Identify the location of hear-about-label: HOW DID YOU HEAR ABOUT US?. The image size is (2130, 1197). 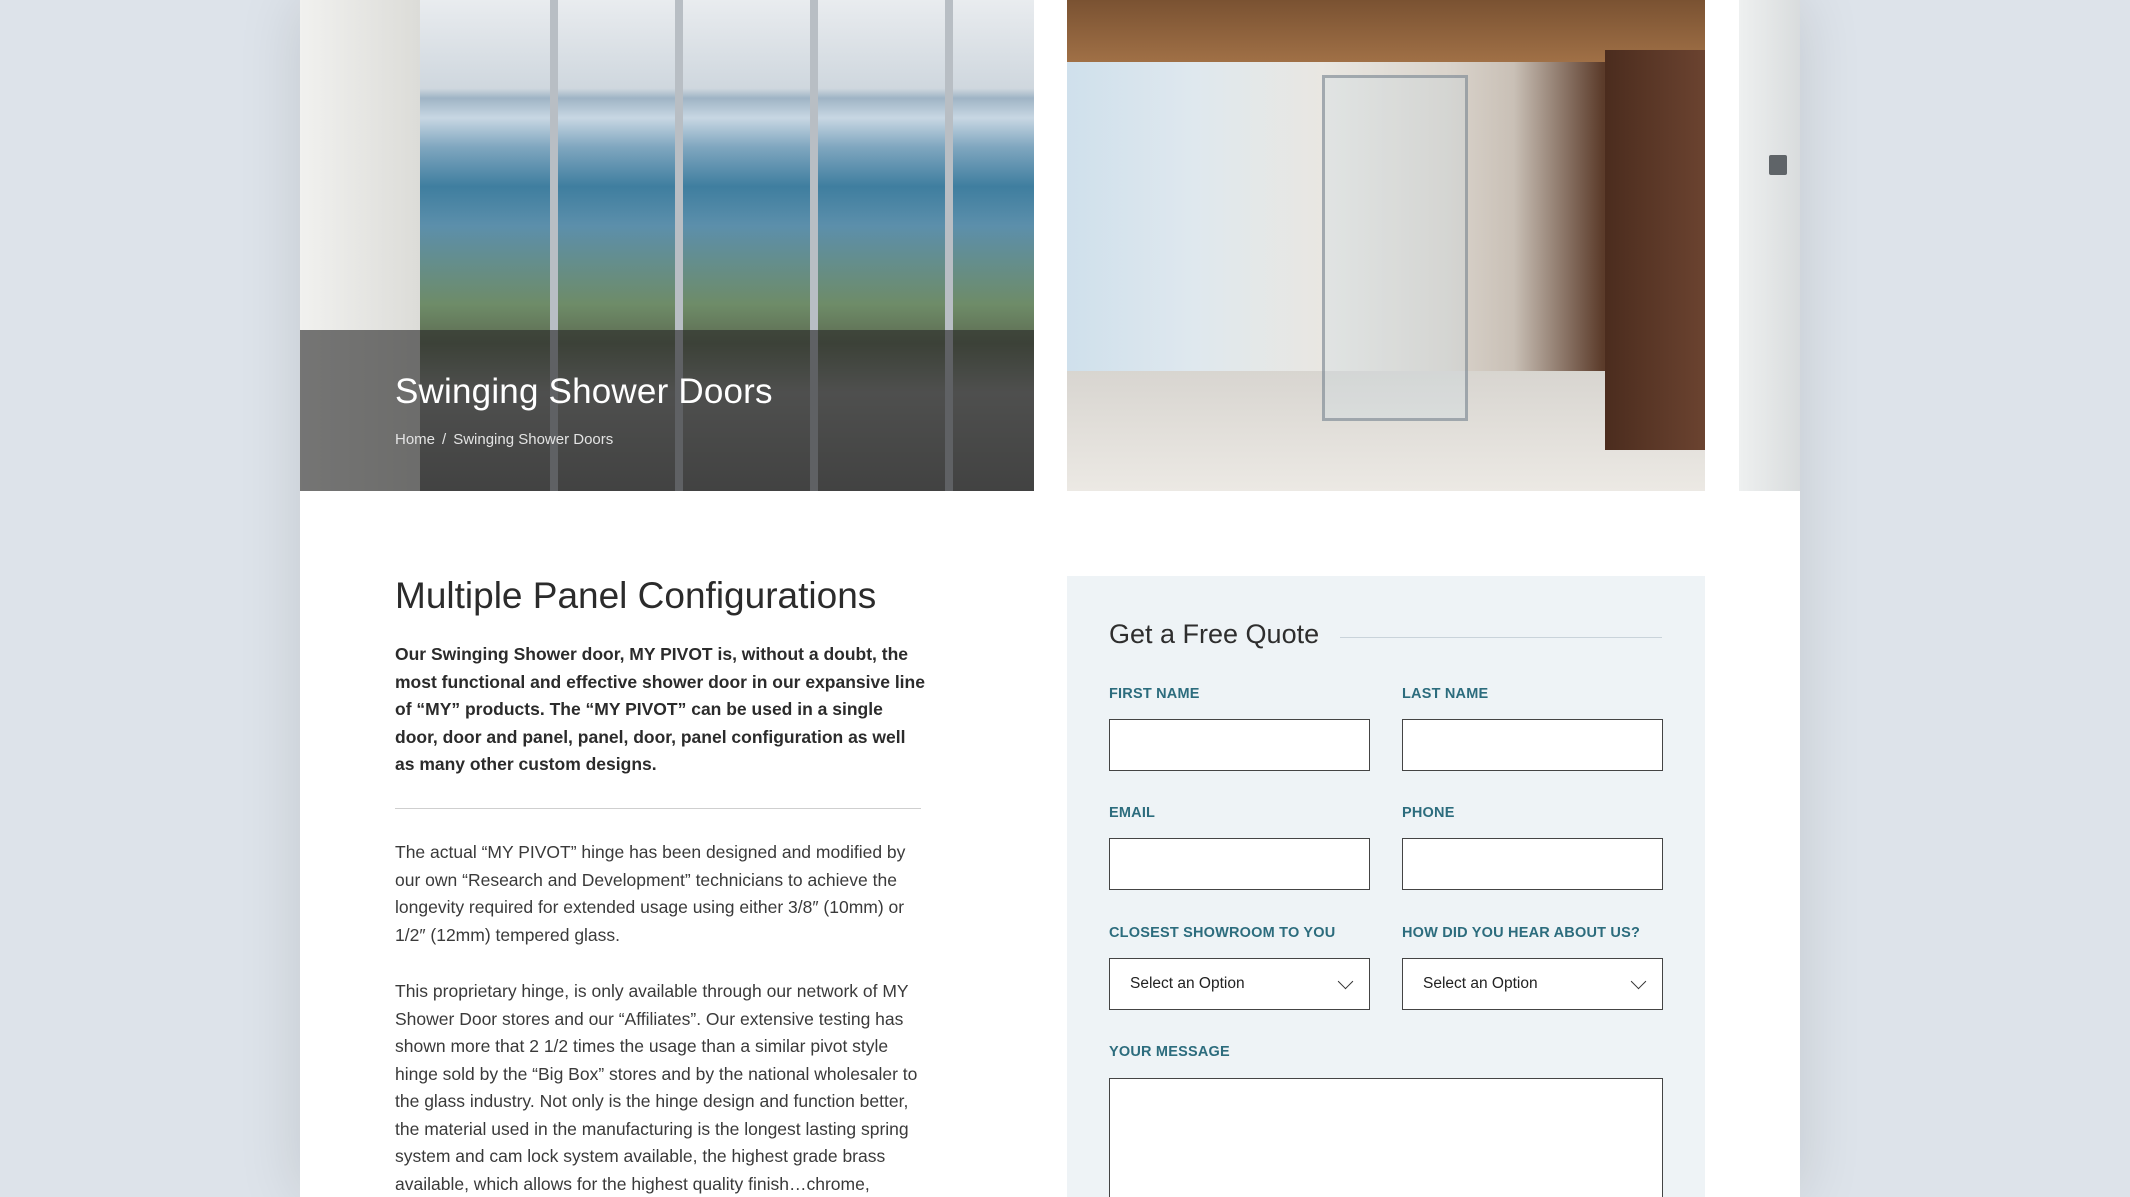
(1521, 933).